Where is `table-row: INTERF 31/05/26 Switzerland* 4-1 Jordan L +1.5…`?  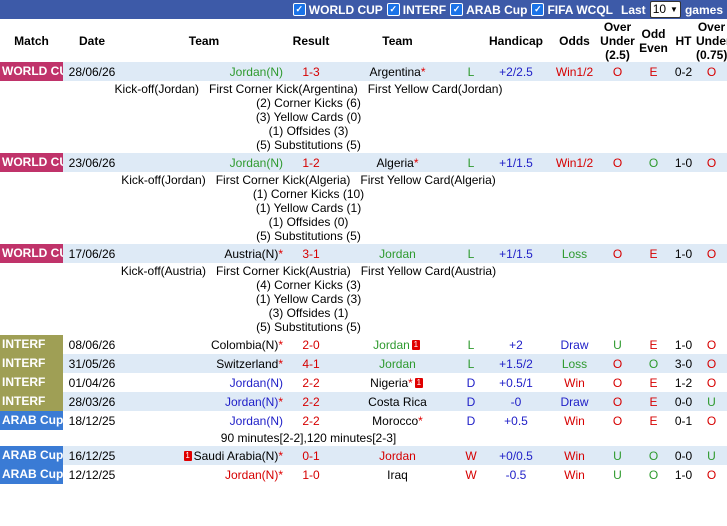 table-row: INTERF 31/05/26 Switzerland* 4-1 Jordan L +1.5… is located at coordinates (363, 363).